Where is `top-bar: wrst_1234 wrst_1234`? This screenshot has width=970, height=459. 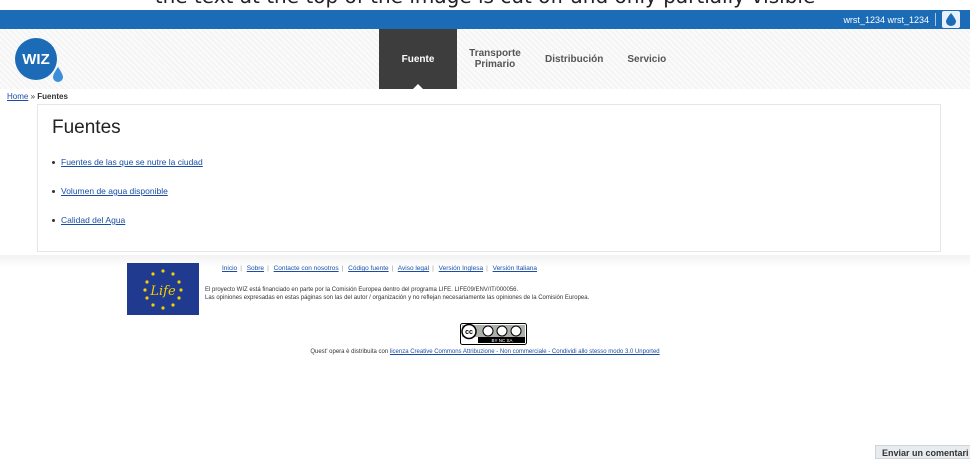
top-bar: wrst_1234 wrst_1234 is located at coordinates (485, 19).